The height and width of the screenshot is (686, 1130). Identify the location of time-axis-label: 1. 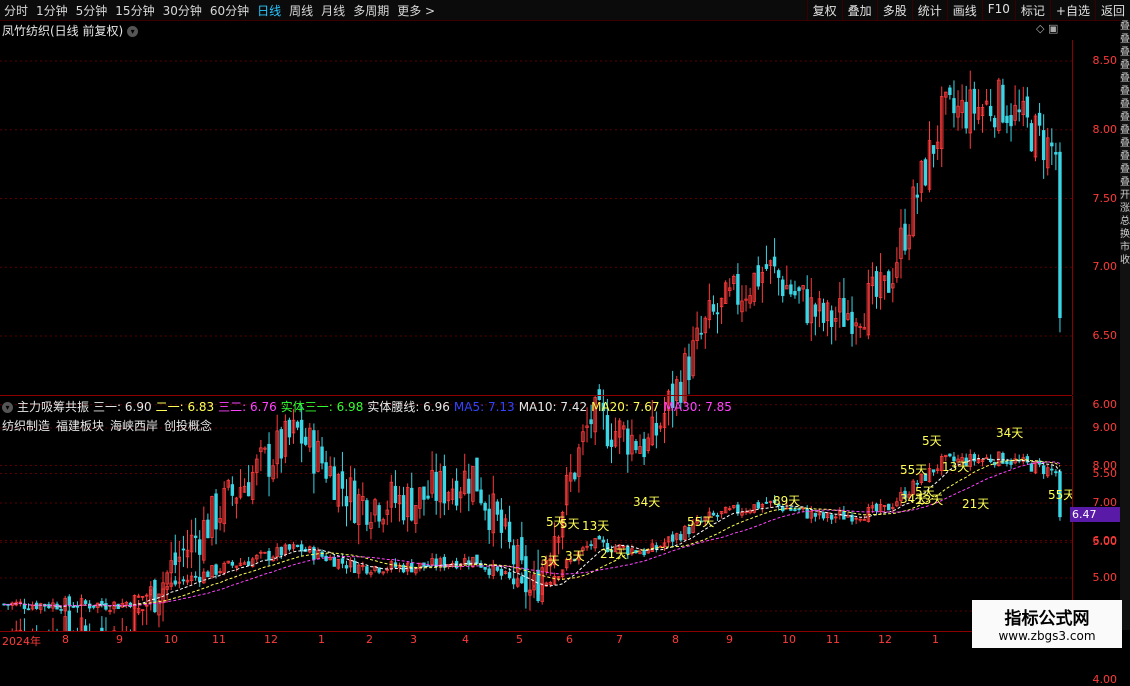
(935, 639).